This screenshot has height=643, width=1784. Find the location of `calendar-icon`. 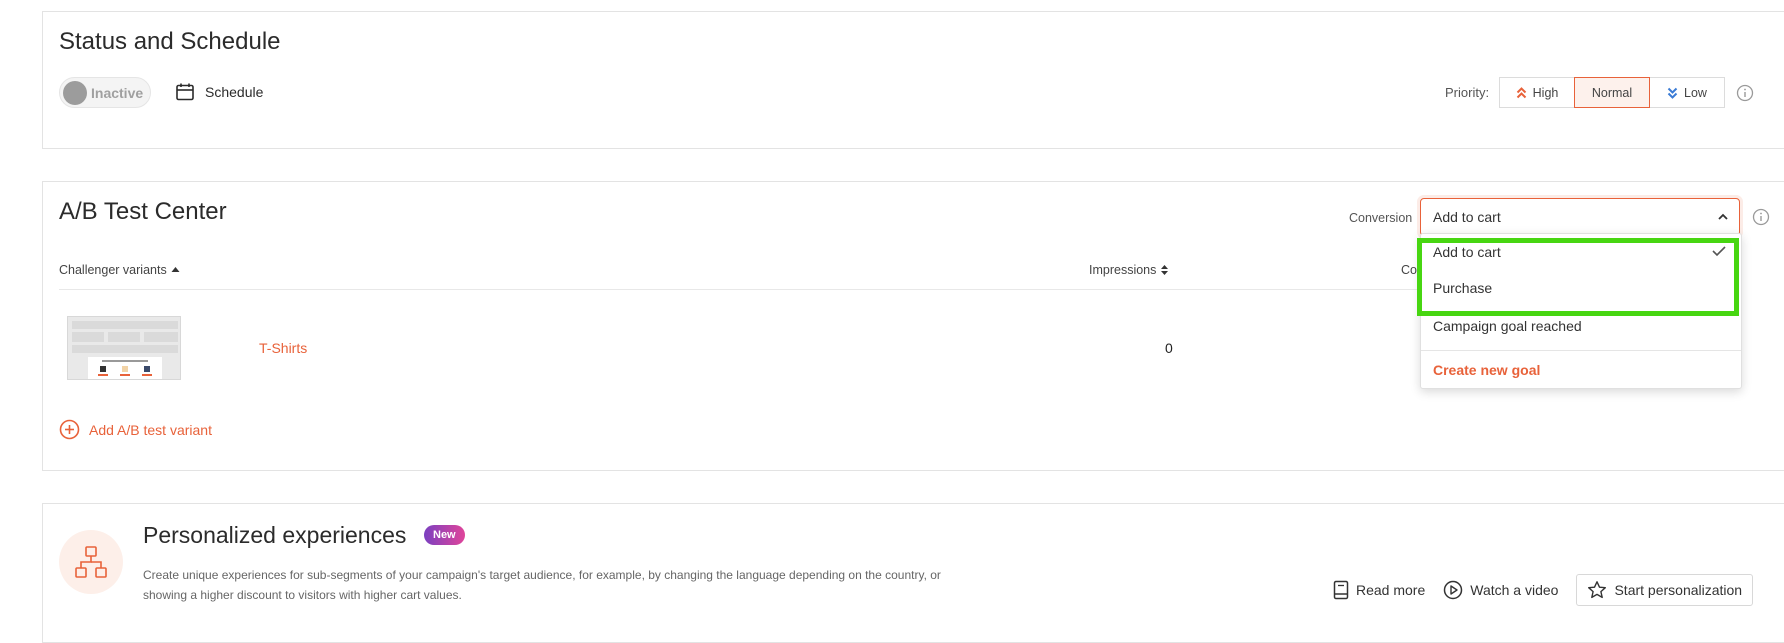

calendar-icon is located at coordinates (185, 92).